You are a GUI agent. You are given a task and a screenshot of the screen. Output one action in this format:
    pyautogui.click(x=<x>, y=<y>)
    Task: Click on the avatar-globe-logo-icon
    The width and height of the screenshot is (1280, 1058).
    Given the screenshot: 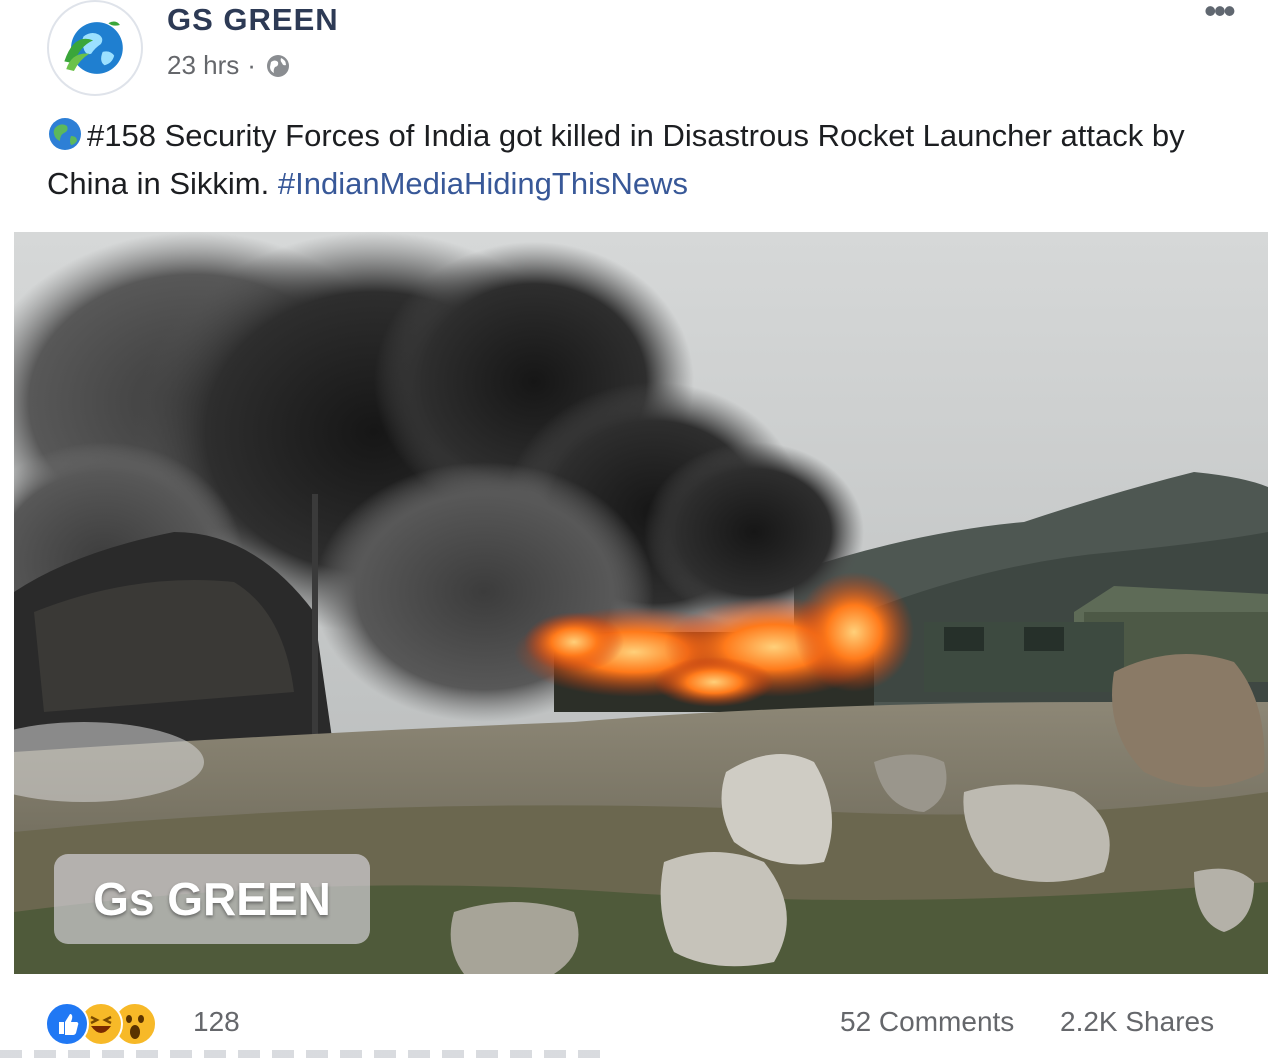 What is the action you would take?
    pyautogui.click(x=95, y=48)
    